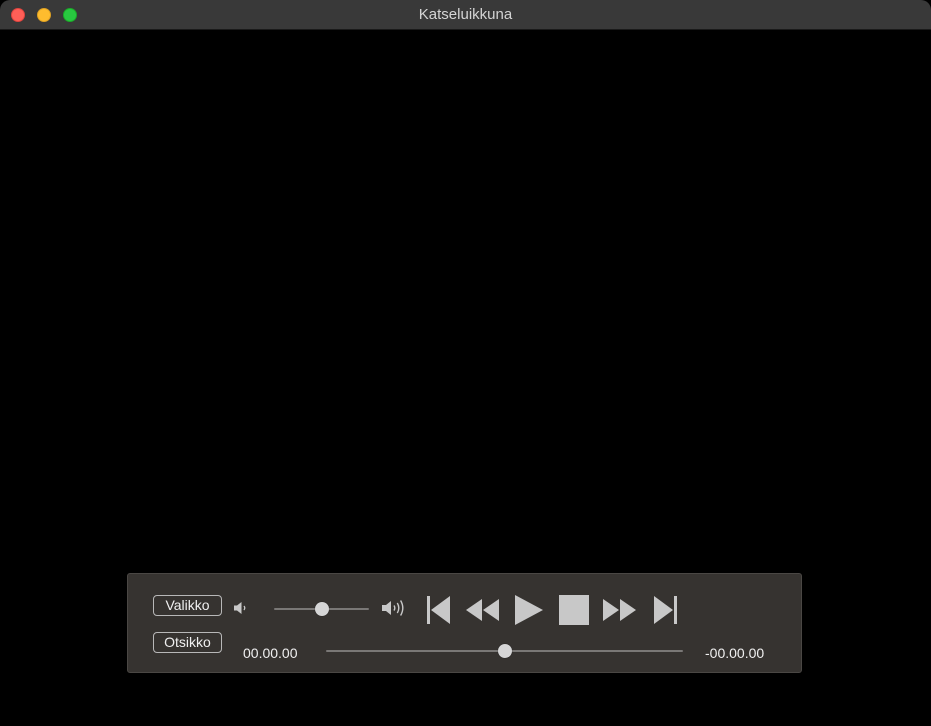 The height and width of the screenshot is (726, 931). I want to click on window-title: Katseluikkuna, so click(465, 14).